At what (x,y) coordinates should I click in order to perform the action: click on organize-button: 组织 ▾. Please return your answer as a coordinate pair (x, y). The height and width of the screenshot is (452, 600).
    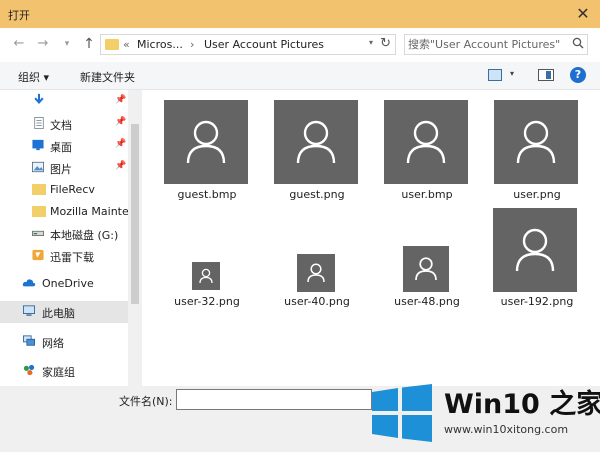
    Looking at the image, I should click on (33, 77).